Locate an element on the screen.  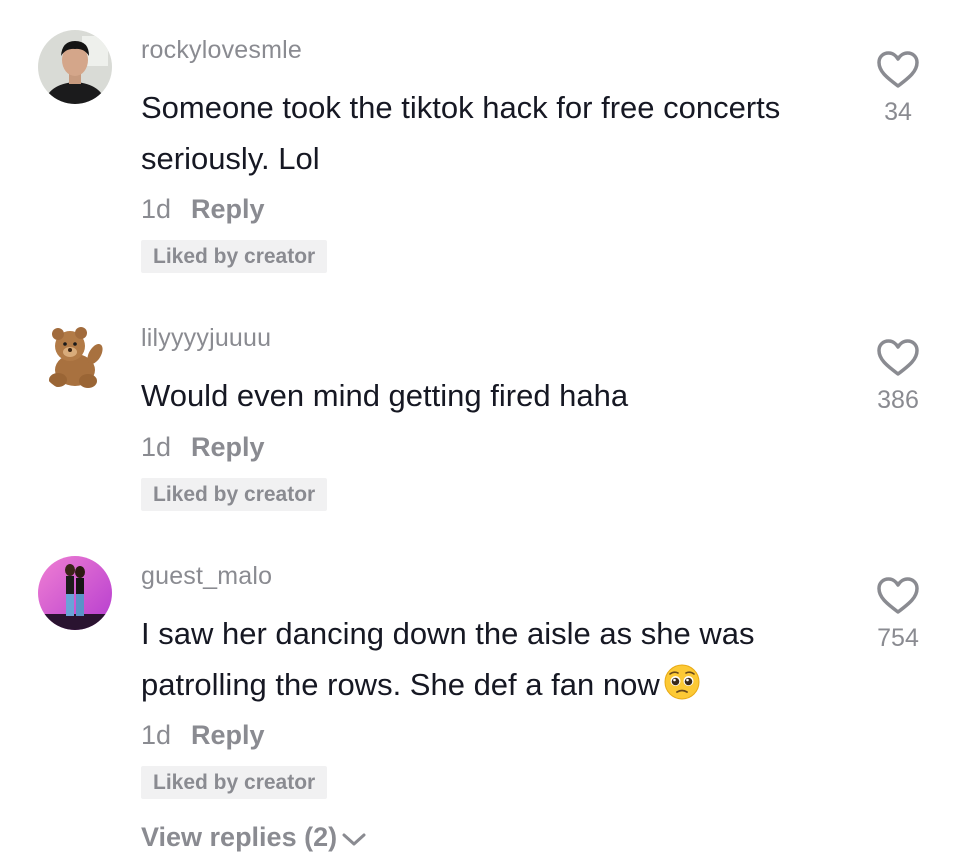
like-control: 754 is located at coordinates (898, 614).